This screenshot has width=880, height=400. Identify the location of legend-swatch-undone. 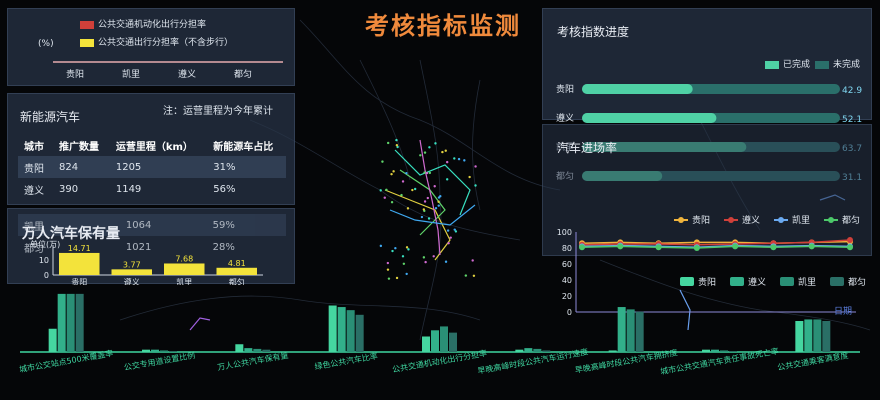
(822, 64).